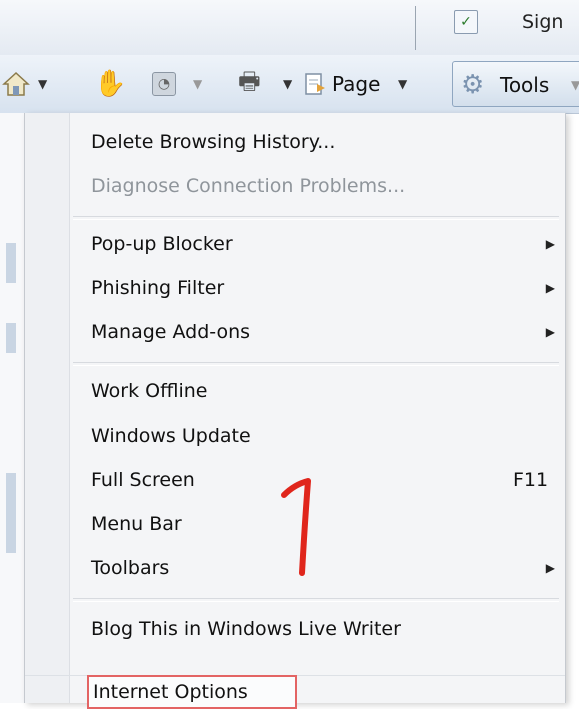  Describe the element at coordinates (197, 84) in the screenshot. I see `feed-dropdown-arrow: ▼` at that location.